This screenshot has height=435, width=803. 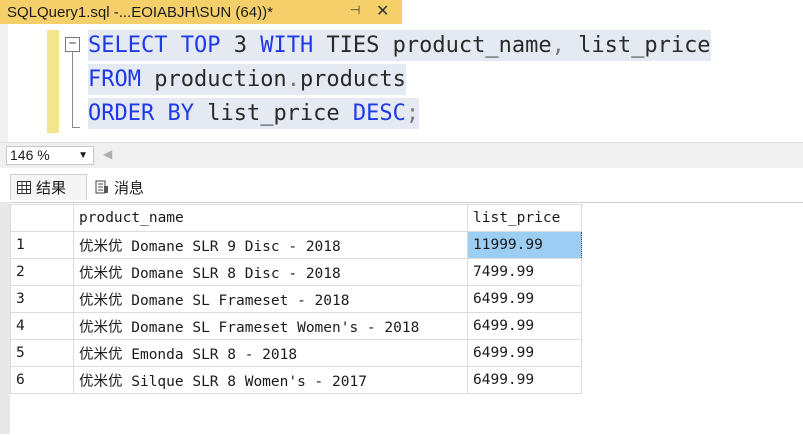 I want to click on zoom-dropdown: 146 % ▼, so click(x=50, y=155).